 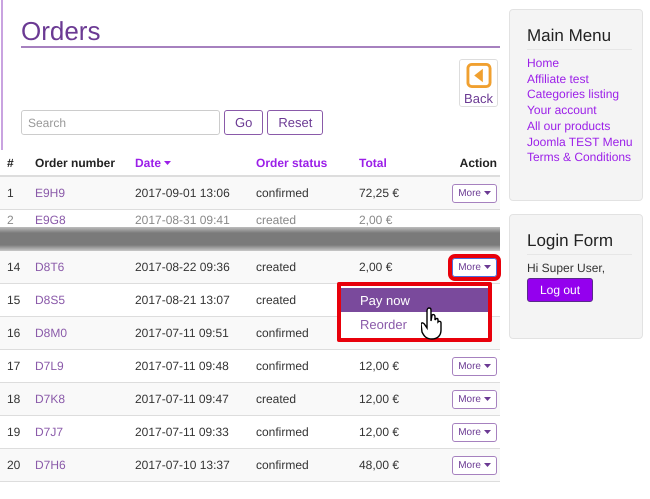 What do you see at coordinates (478, 83) in the screenshot?
I see `back-button: Back` at bounding box center [478, 83].